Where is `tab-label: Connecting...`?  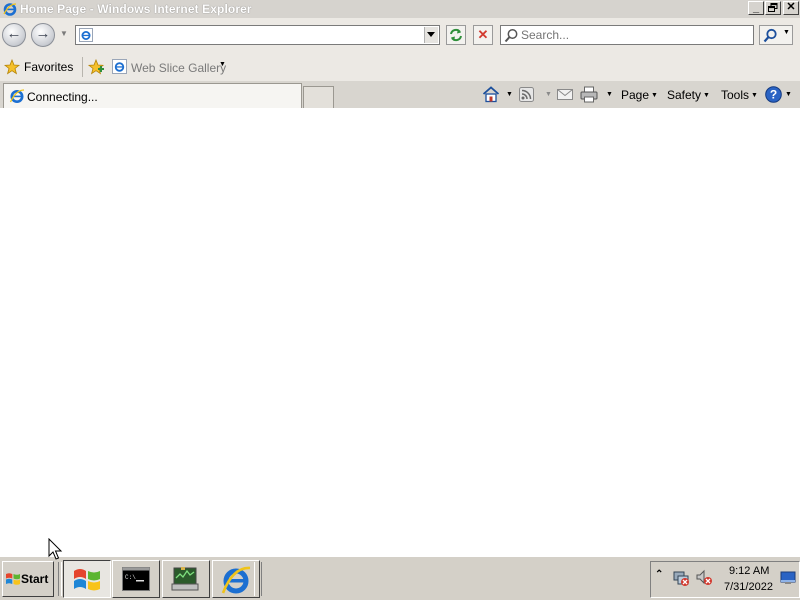
tab-label: Connecting... is located at coordinates (62, 97).